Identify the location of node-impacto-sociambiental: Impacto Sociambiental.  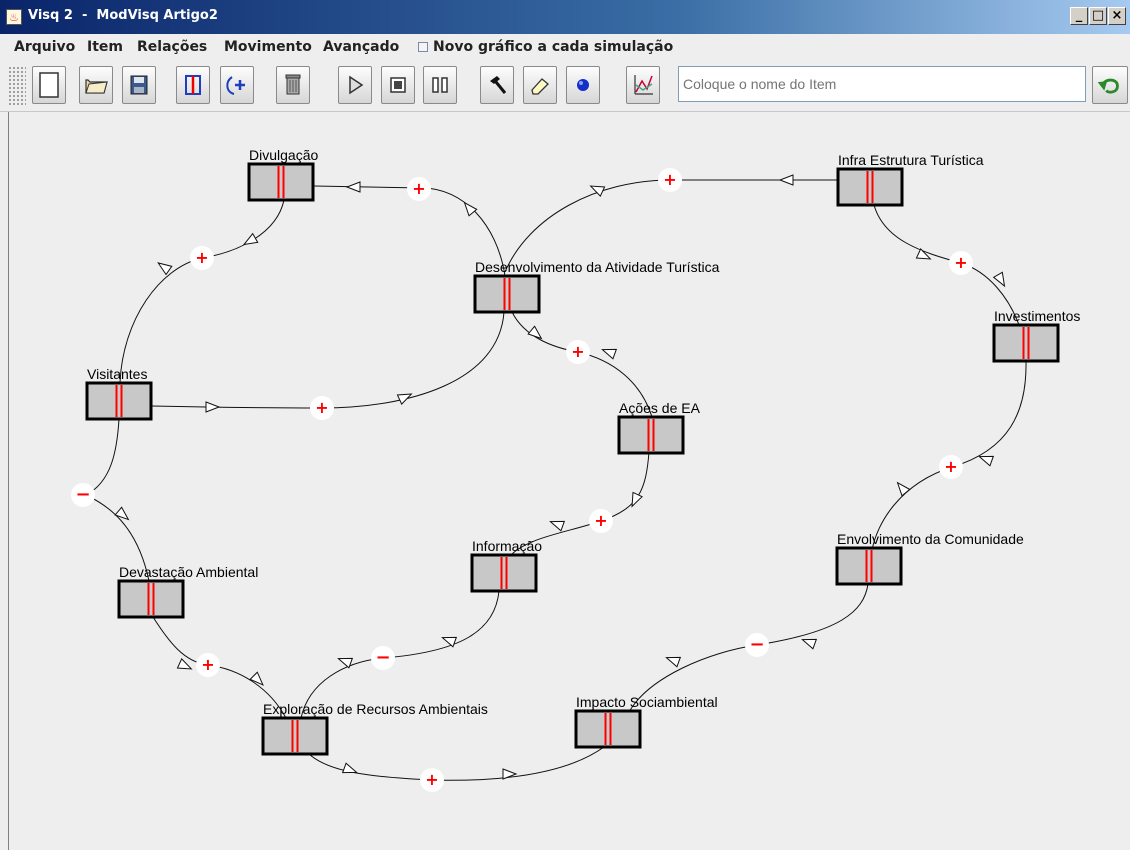
(646, 721).